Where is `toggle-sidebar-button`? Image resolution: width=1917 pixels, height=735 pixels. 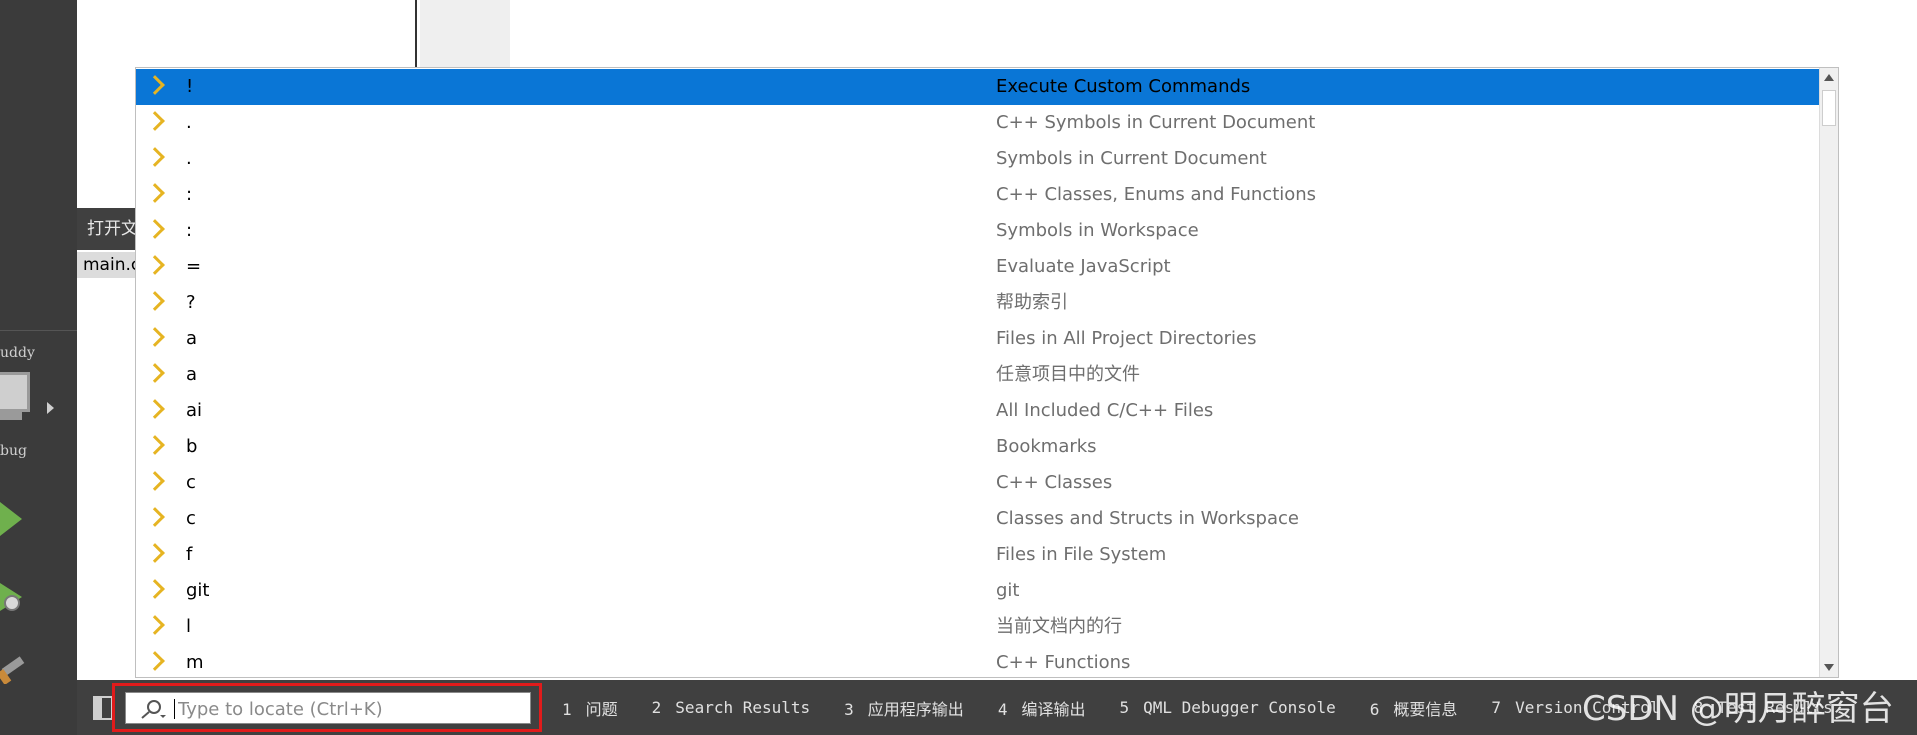
toggle-sidebar-button is located at coordinates (103, 708).